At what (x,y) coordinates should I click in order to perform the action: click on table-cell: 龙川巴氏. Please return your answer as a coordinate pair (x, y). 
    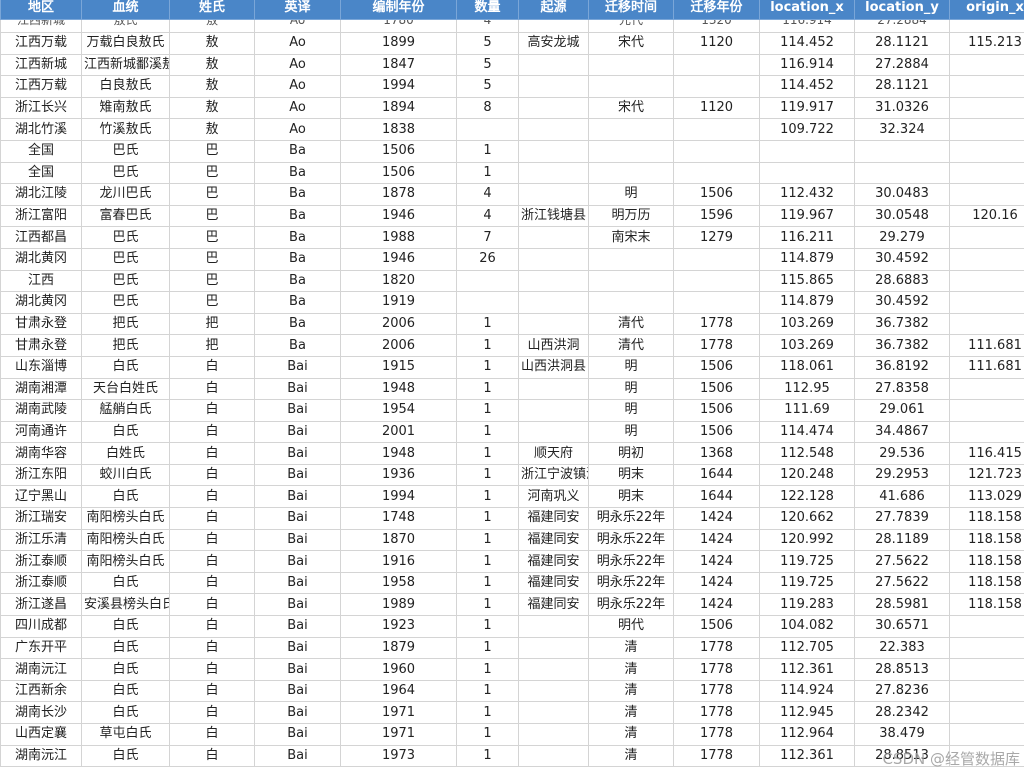
    Looking at the image, I should click on (125, 194).